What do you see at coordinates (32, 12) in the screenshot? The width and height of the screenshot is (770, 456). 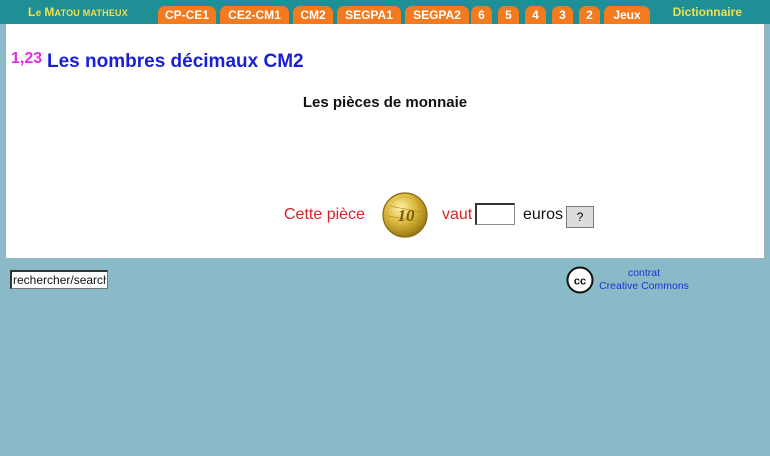 I see `brand-initial-l: L` at bounding box center [32, 12].